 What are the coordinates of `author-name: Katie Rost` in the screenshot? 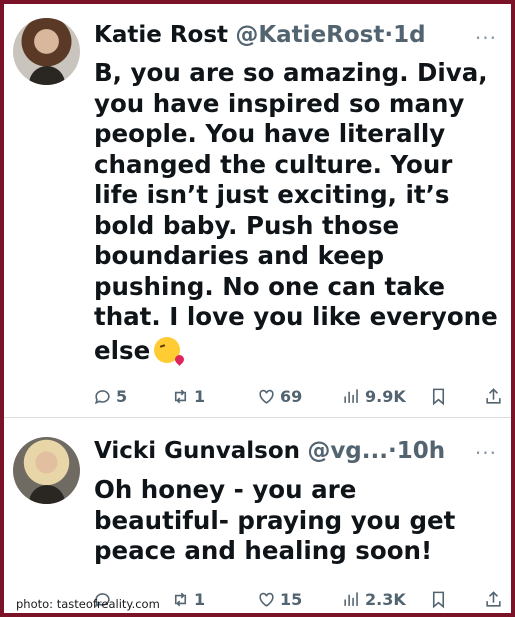 It's located at (161, 35).